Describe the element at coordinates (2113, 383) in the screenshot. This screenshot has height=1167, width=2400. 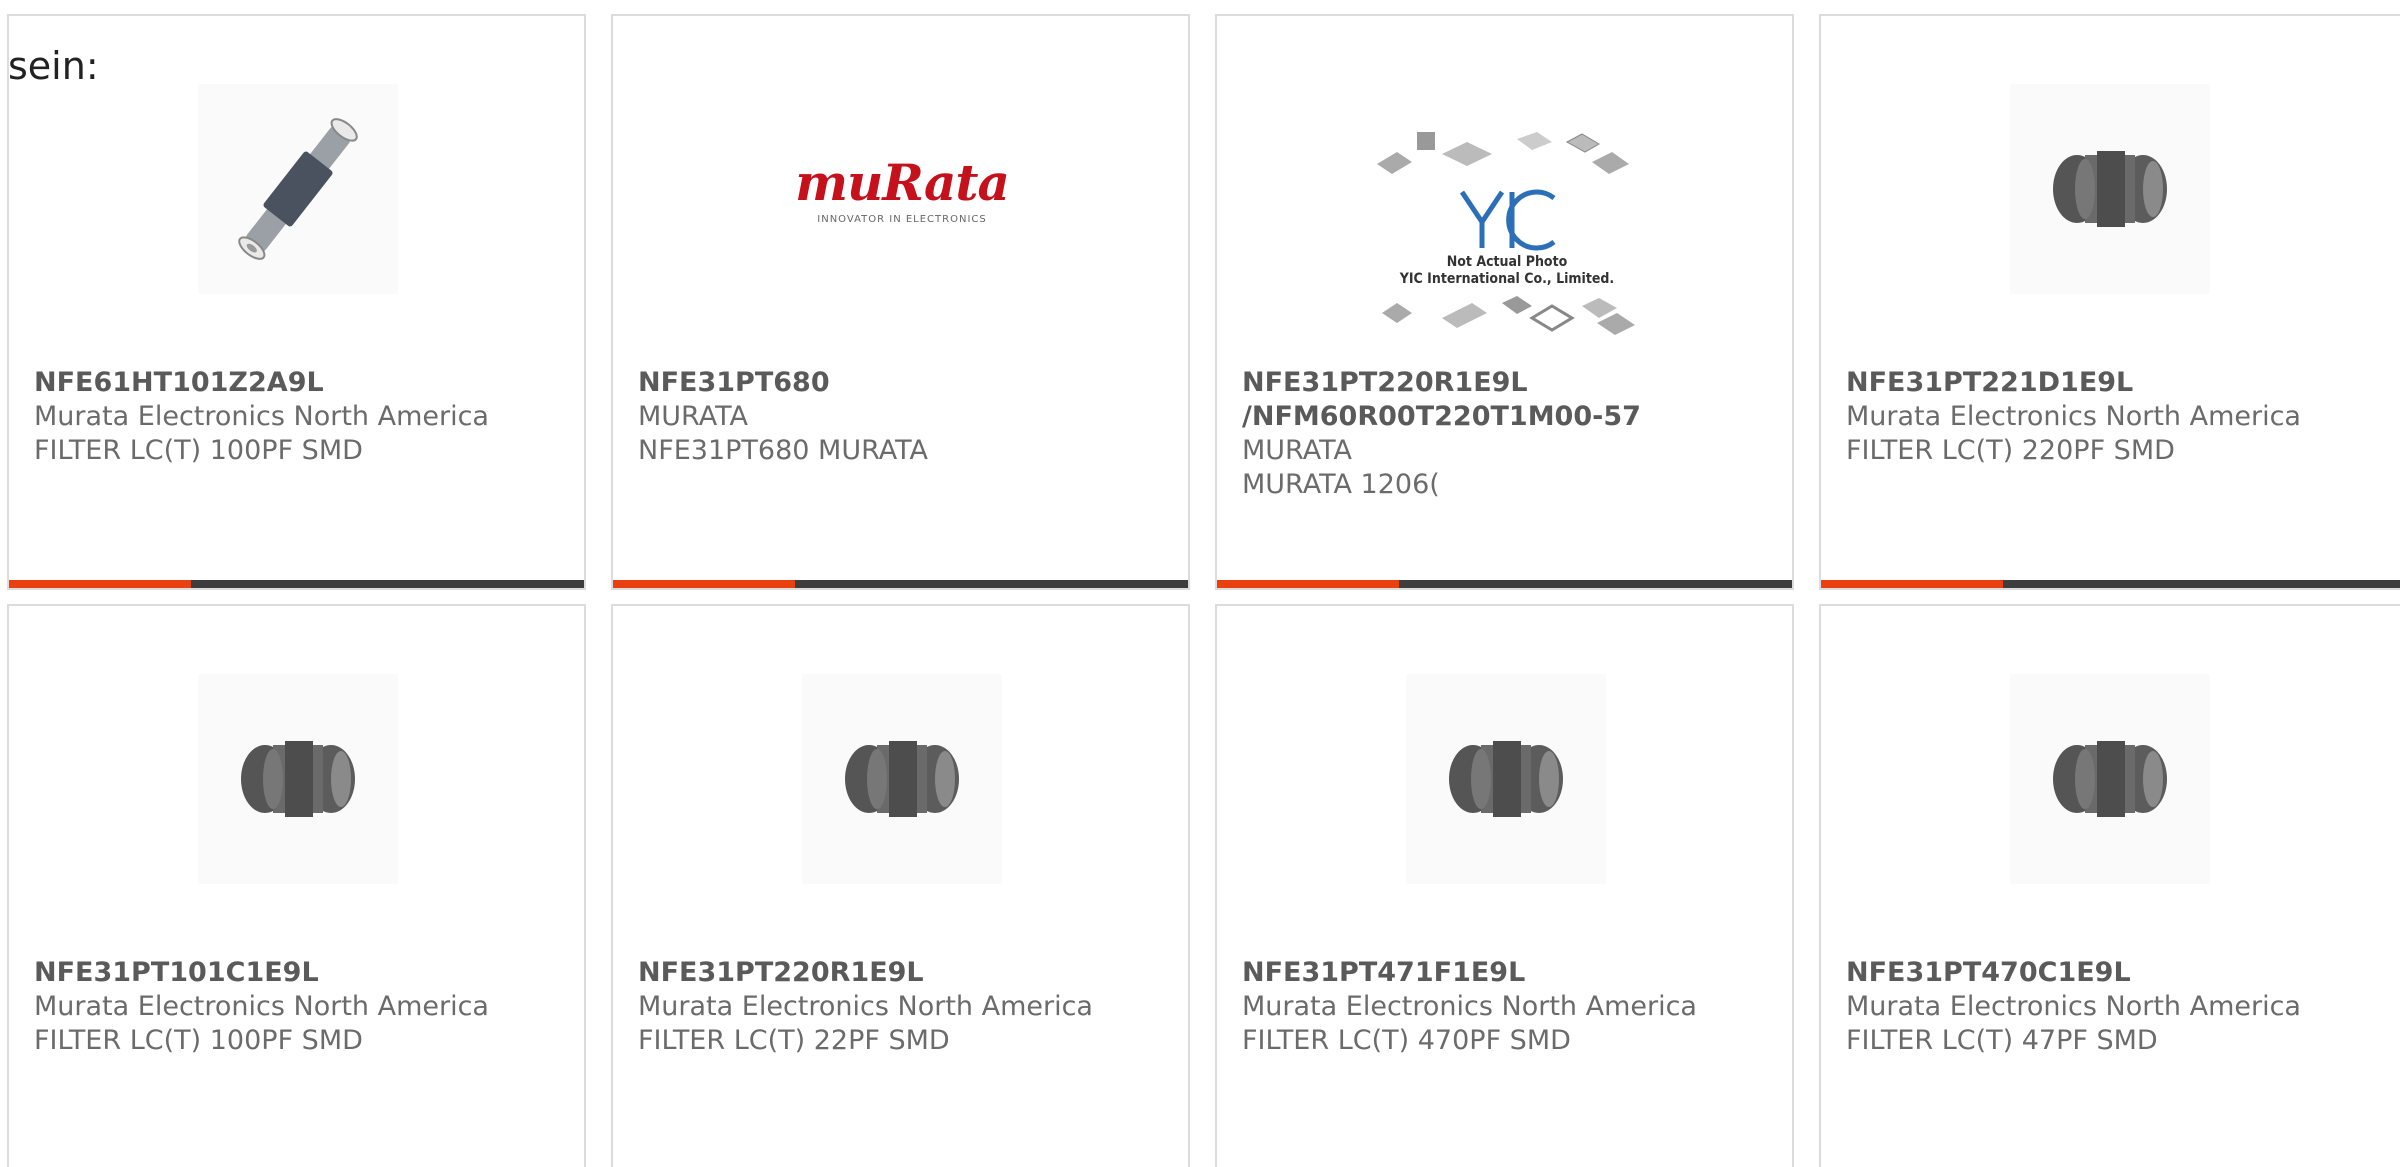
I see `part-number-link: NFE31PT221D1E9L` at that location.